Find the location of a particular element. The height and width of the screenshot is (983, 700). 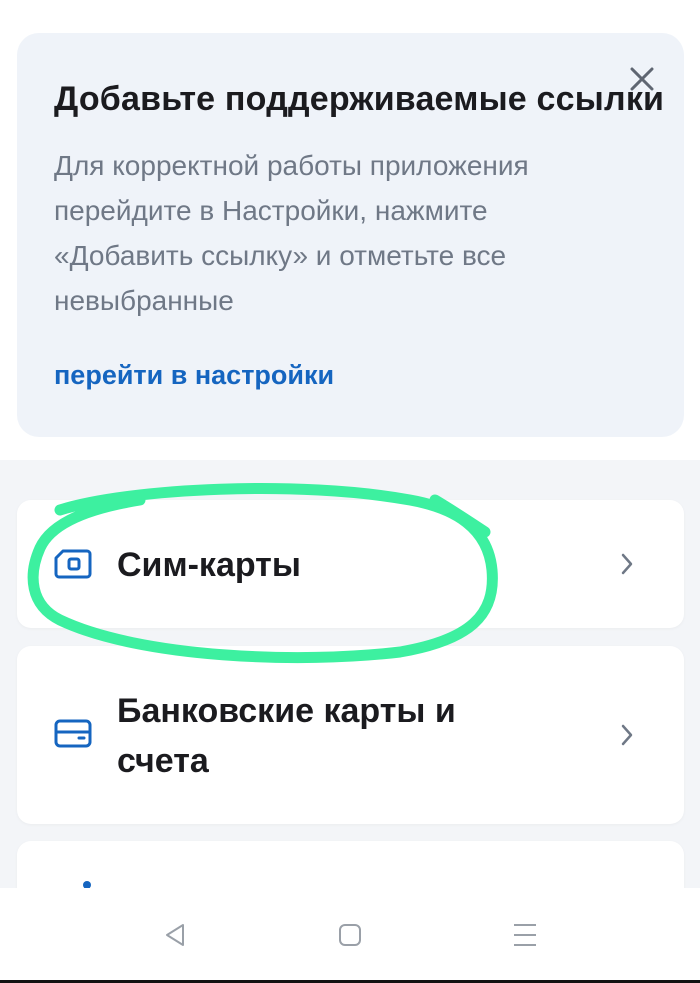

menu-item-label: Банковские карты и счета is located at coordinates (327, 736).